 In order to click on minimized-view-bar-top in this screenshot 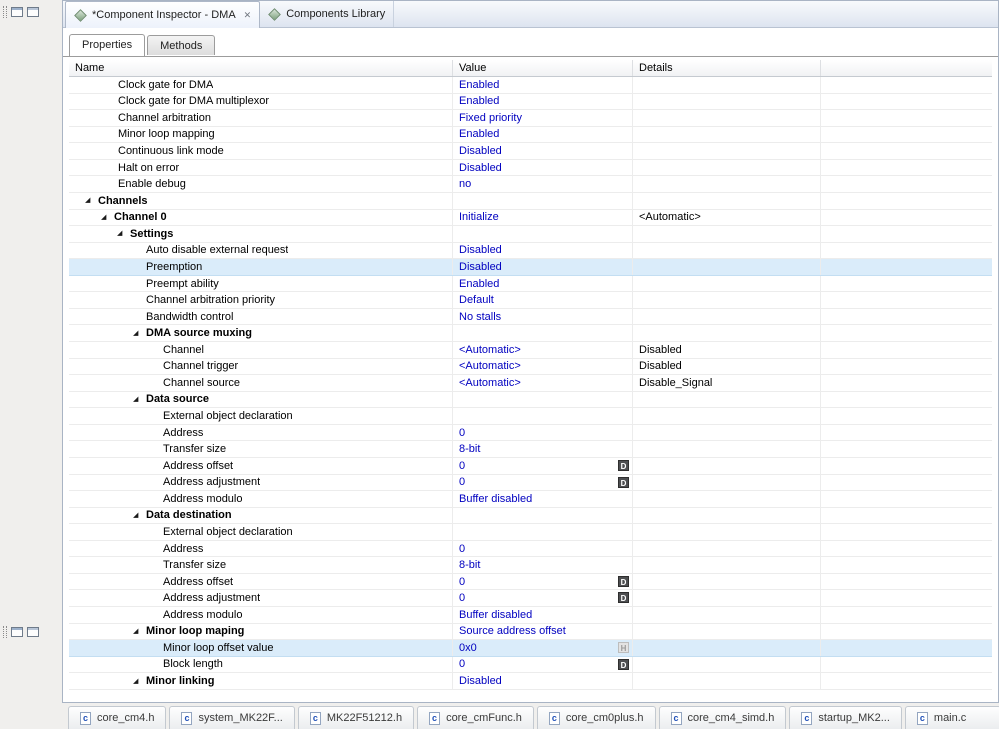, I will do `click(31, 12)`.